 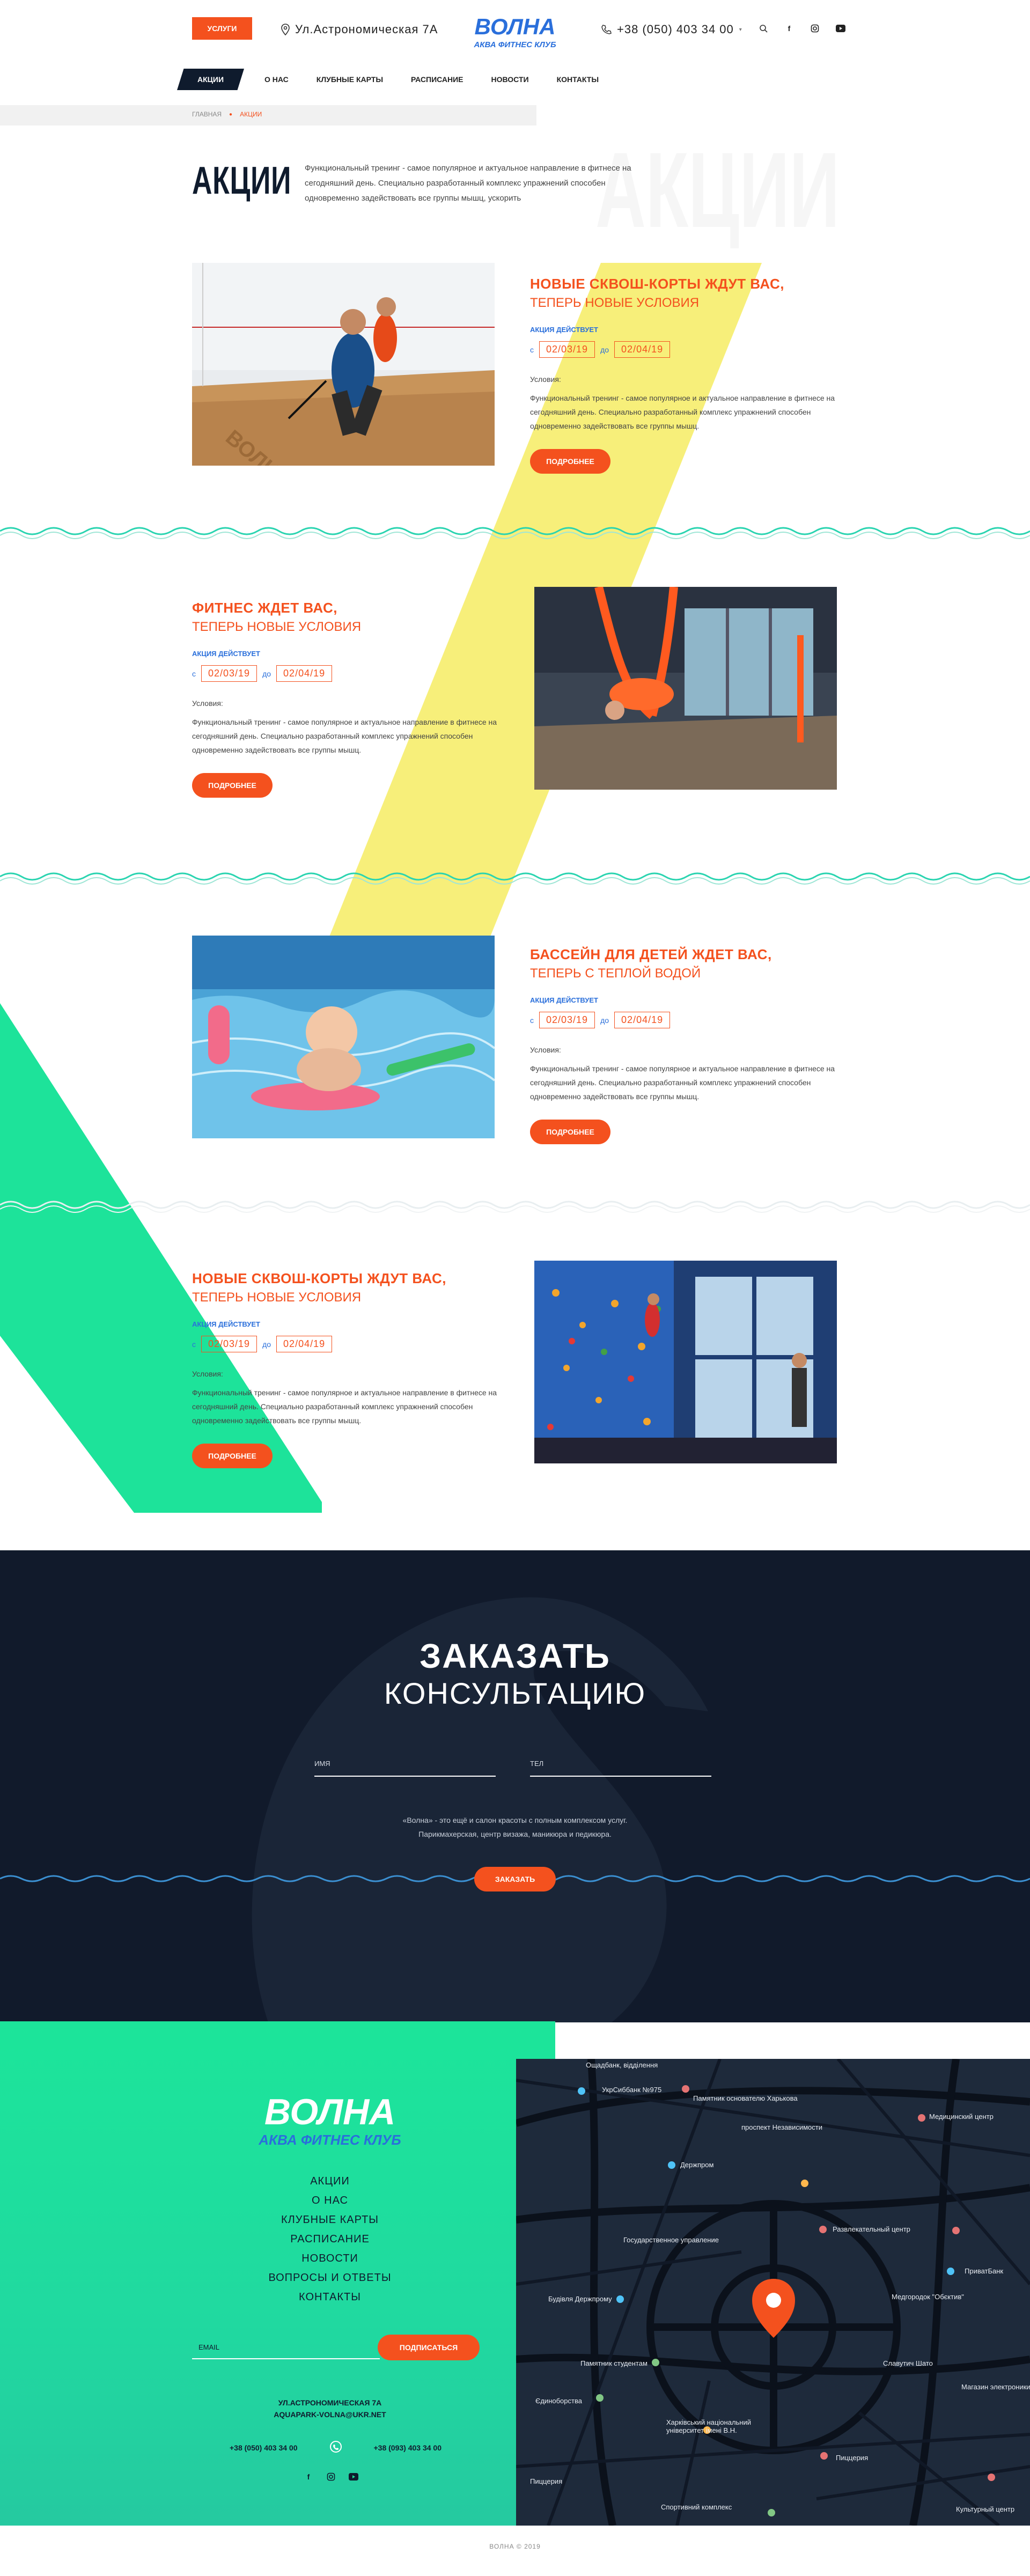 What do you see at coordinates (335, 2447) in the screenshot?
I see `viber-icon` at bounding box center [335, 2447].